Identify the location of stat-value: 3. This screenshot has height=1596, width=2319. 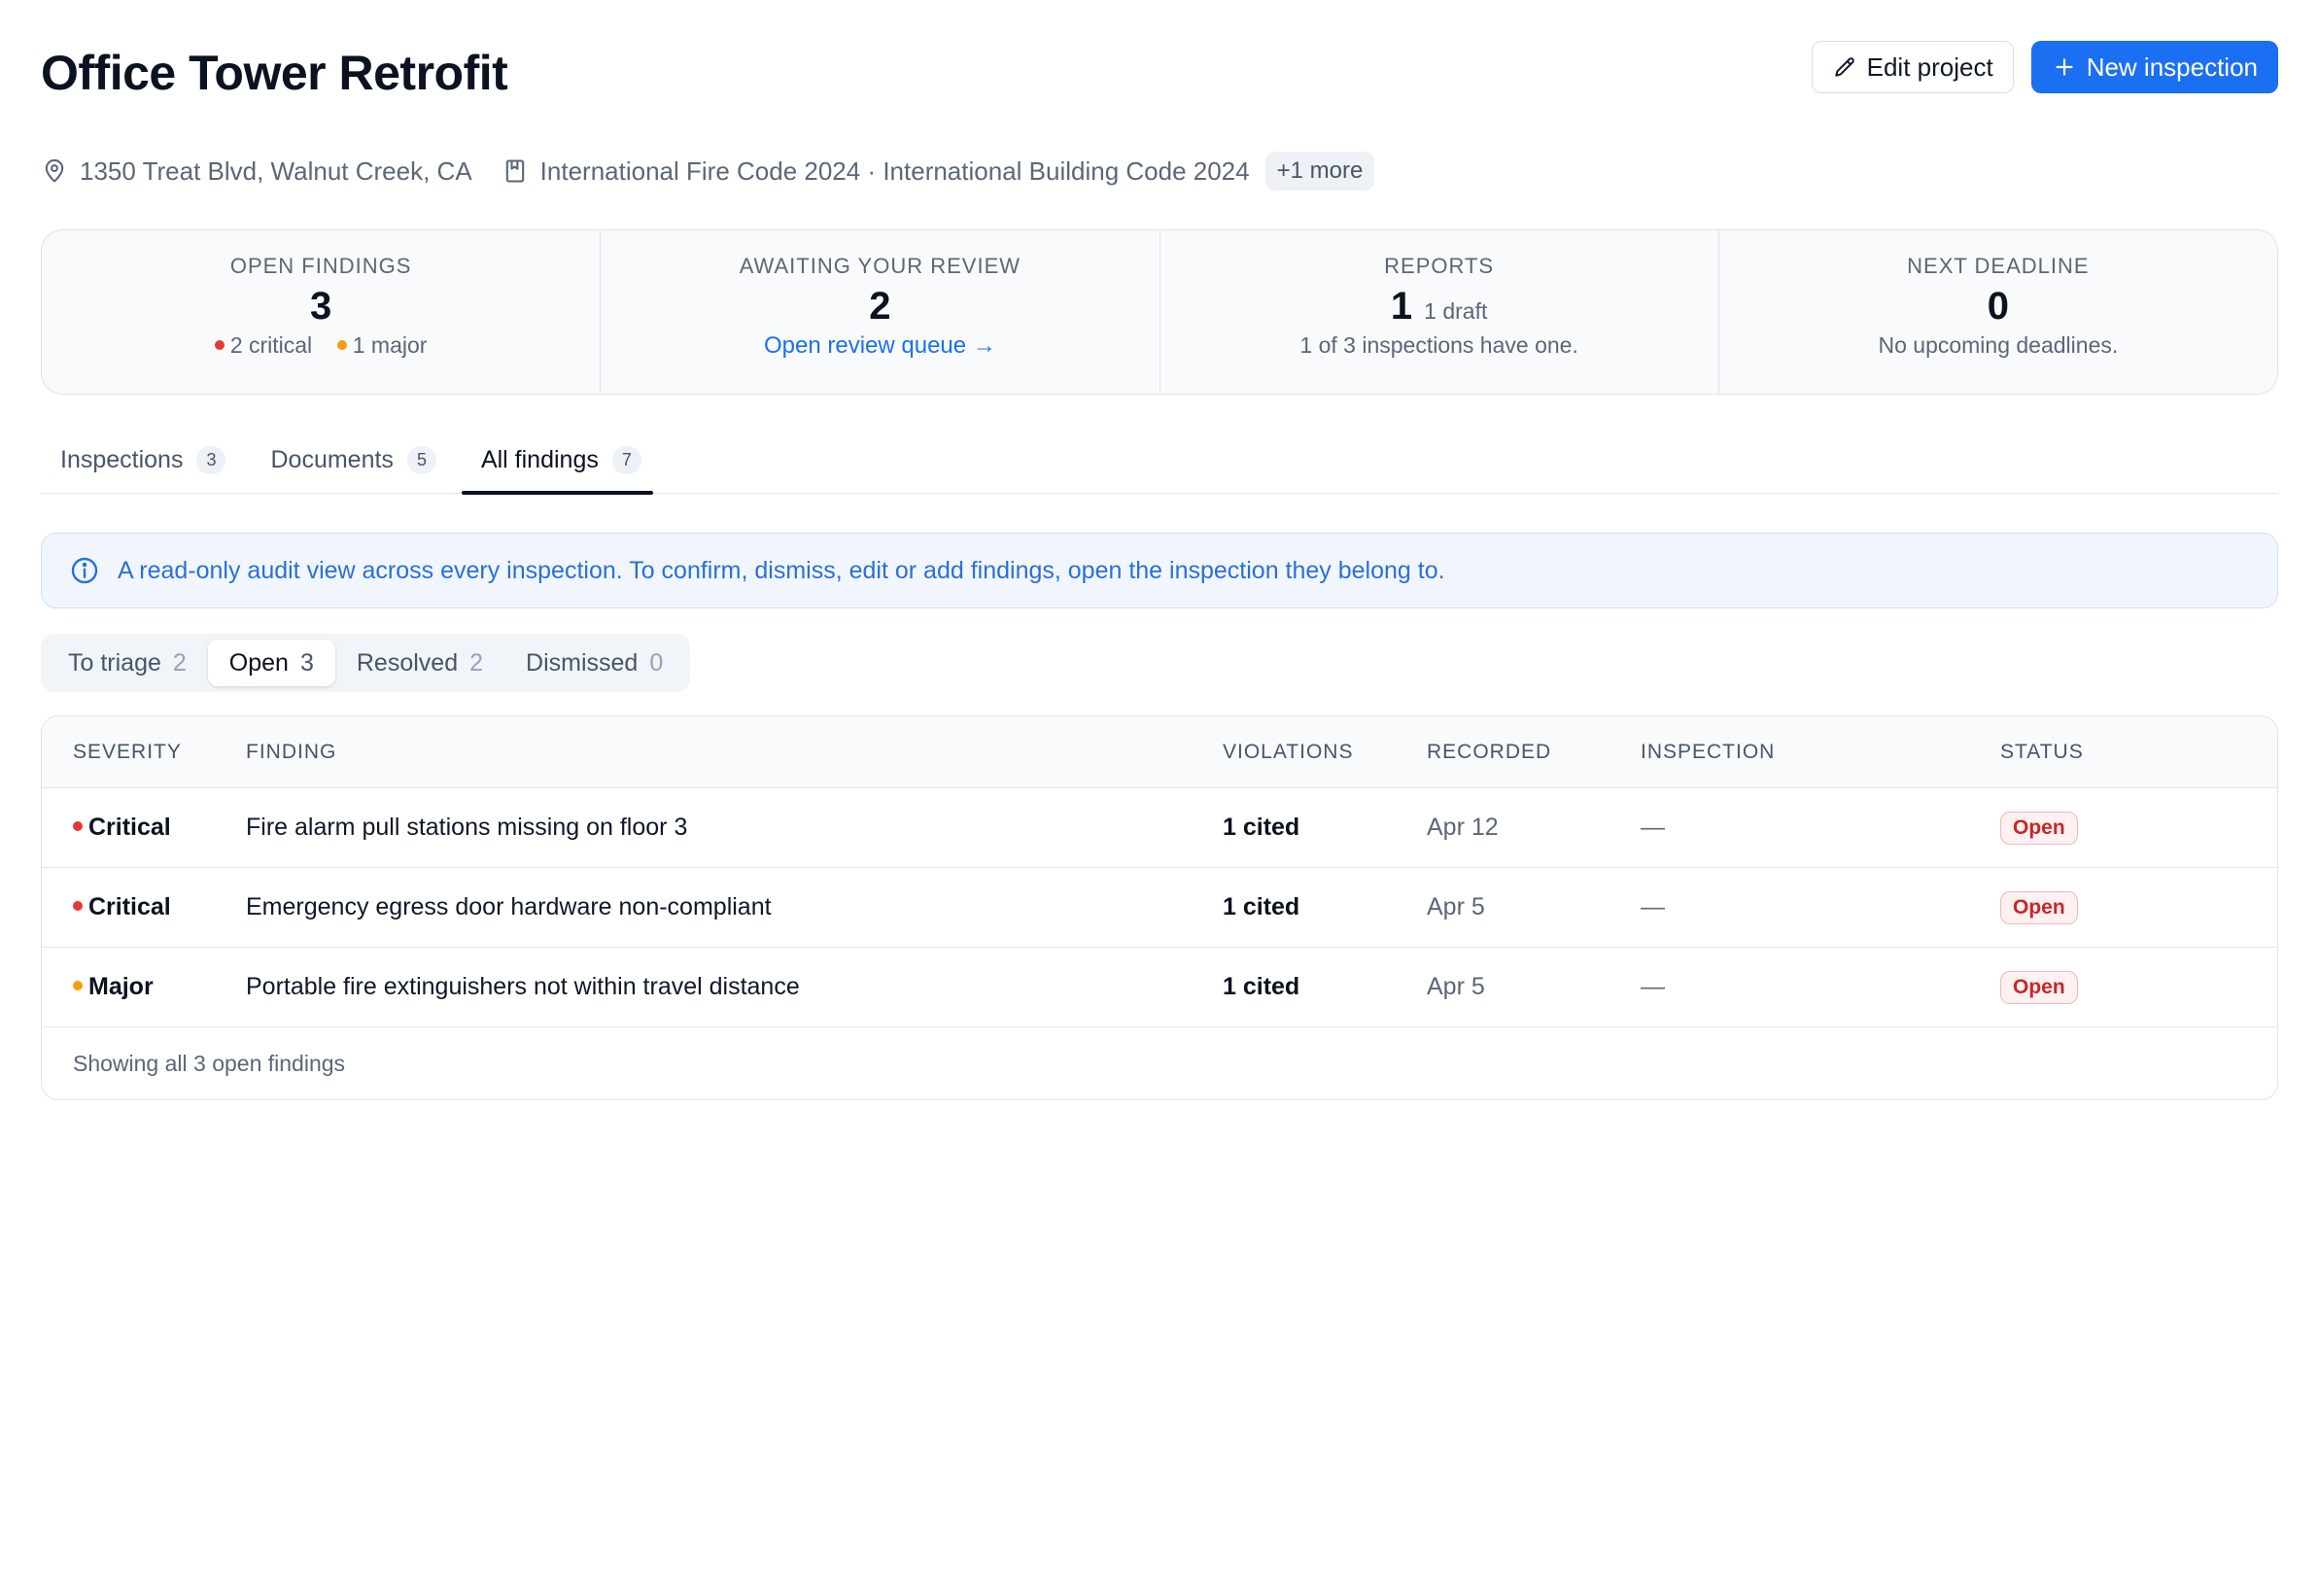
(321, 306).